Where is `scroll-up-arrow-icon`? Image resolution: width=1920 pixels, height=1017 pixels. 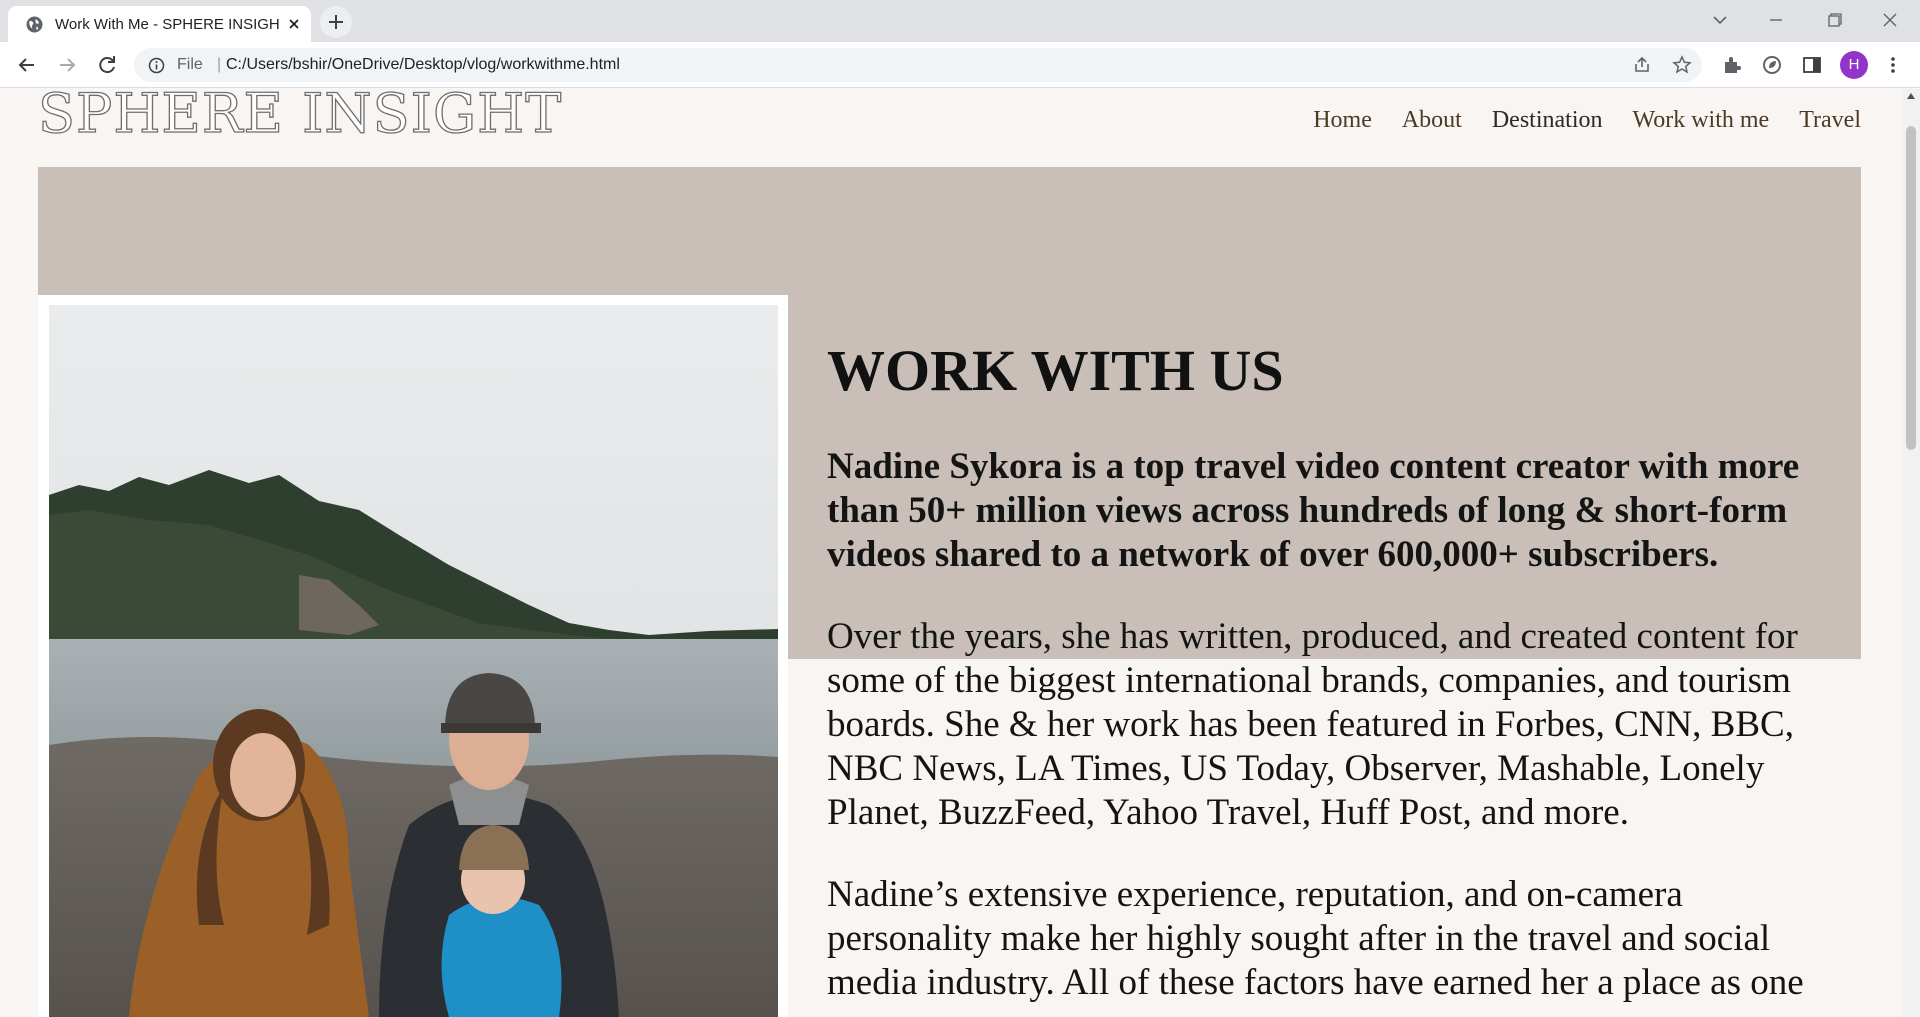
scroll-up-arrow-icon is located at coordinates (1911, 96).